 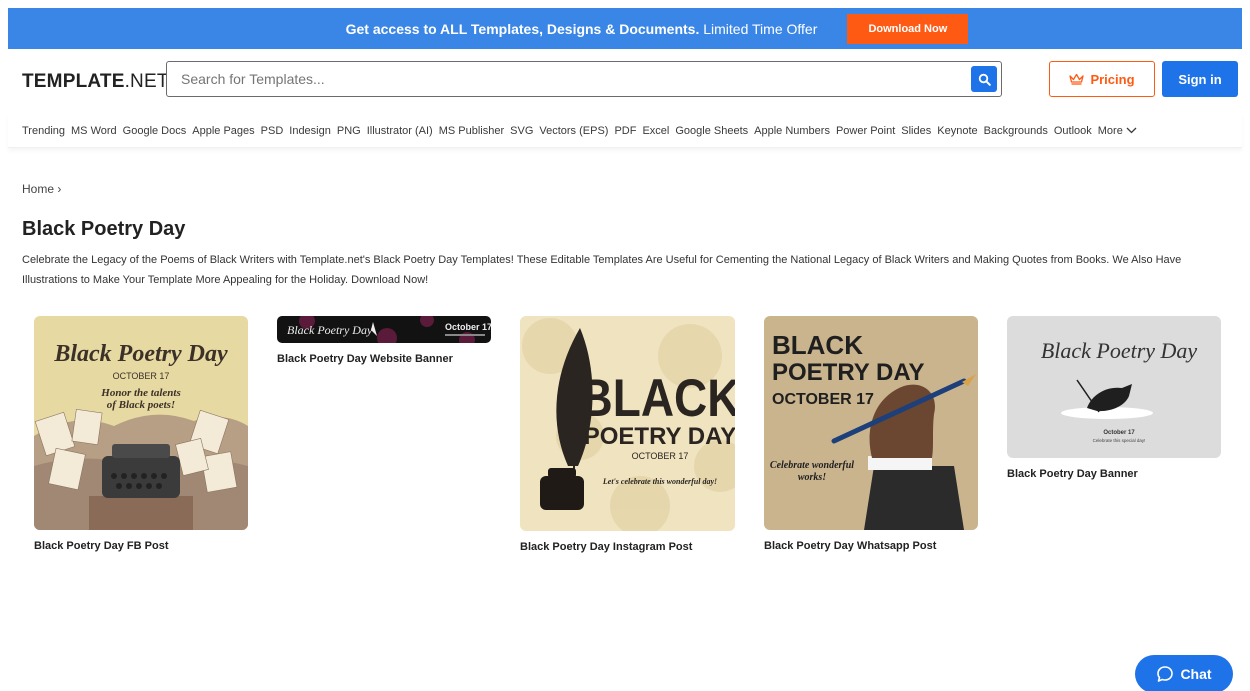 I want to click on search-button, so click(x=984, y=79).